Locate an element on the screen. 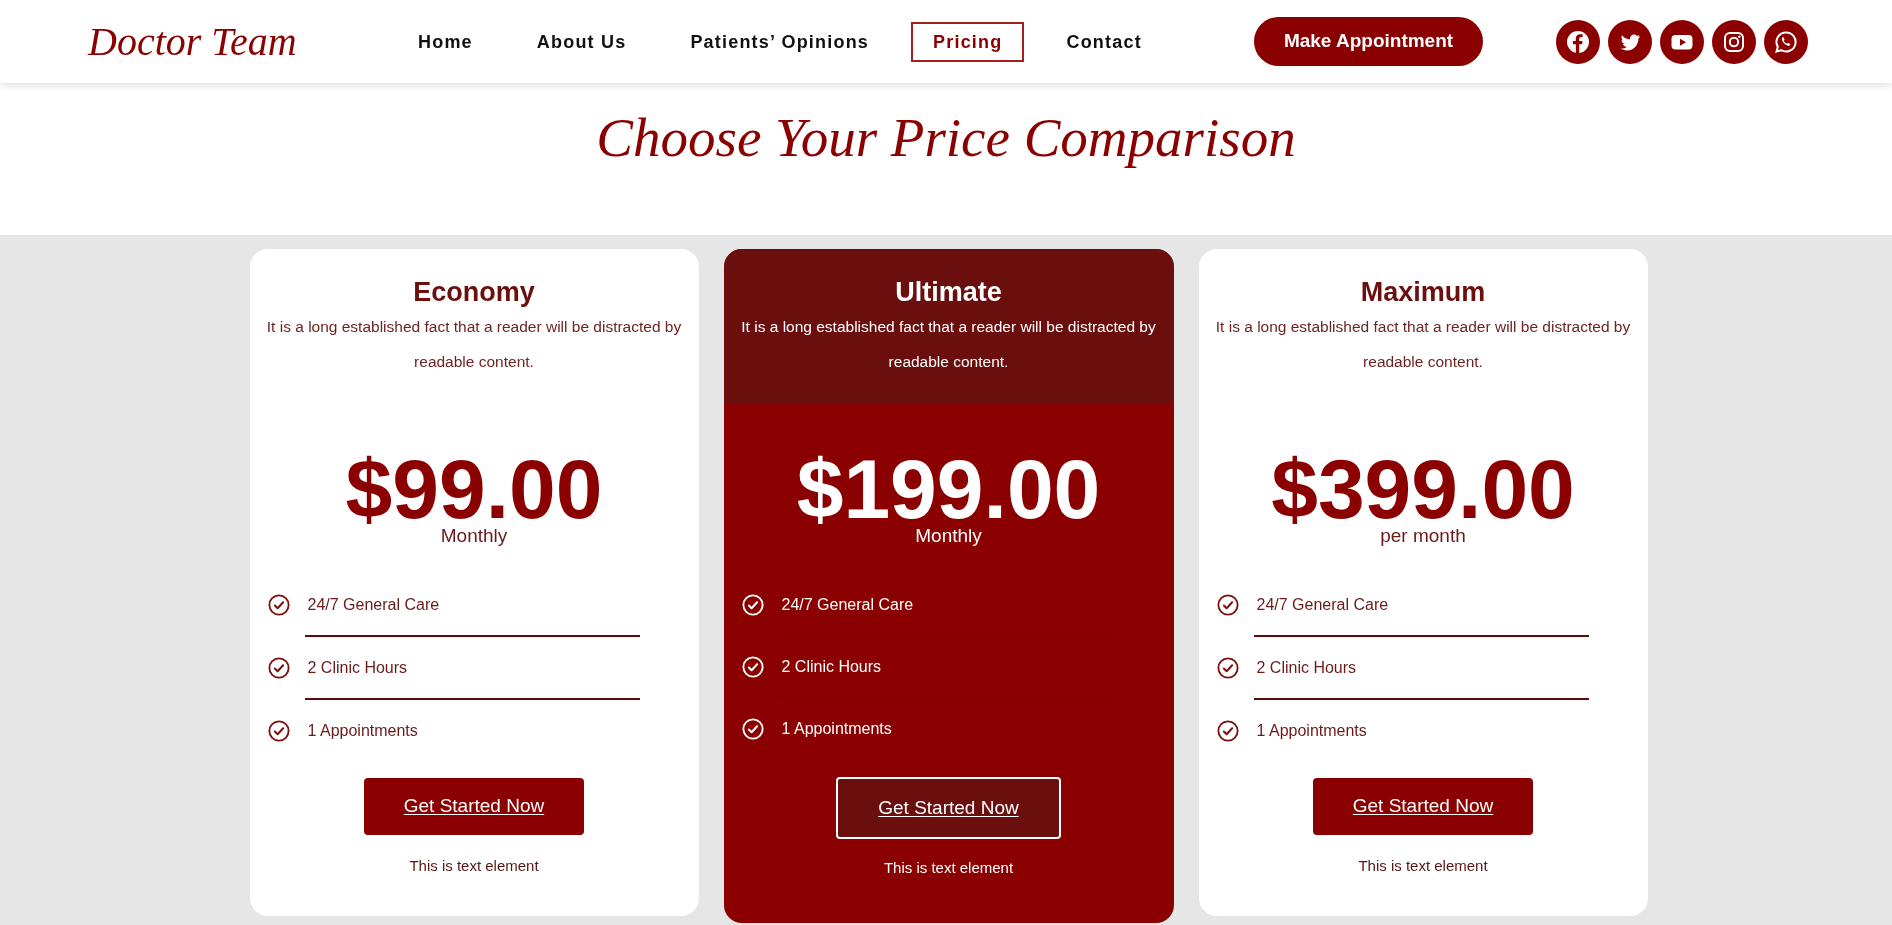 The image size is (1892, 925). nav-link: About Us is located at coordinates (581, 41).